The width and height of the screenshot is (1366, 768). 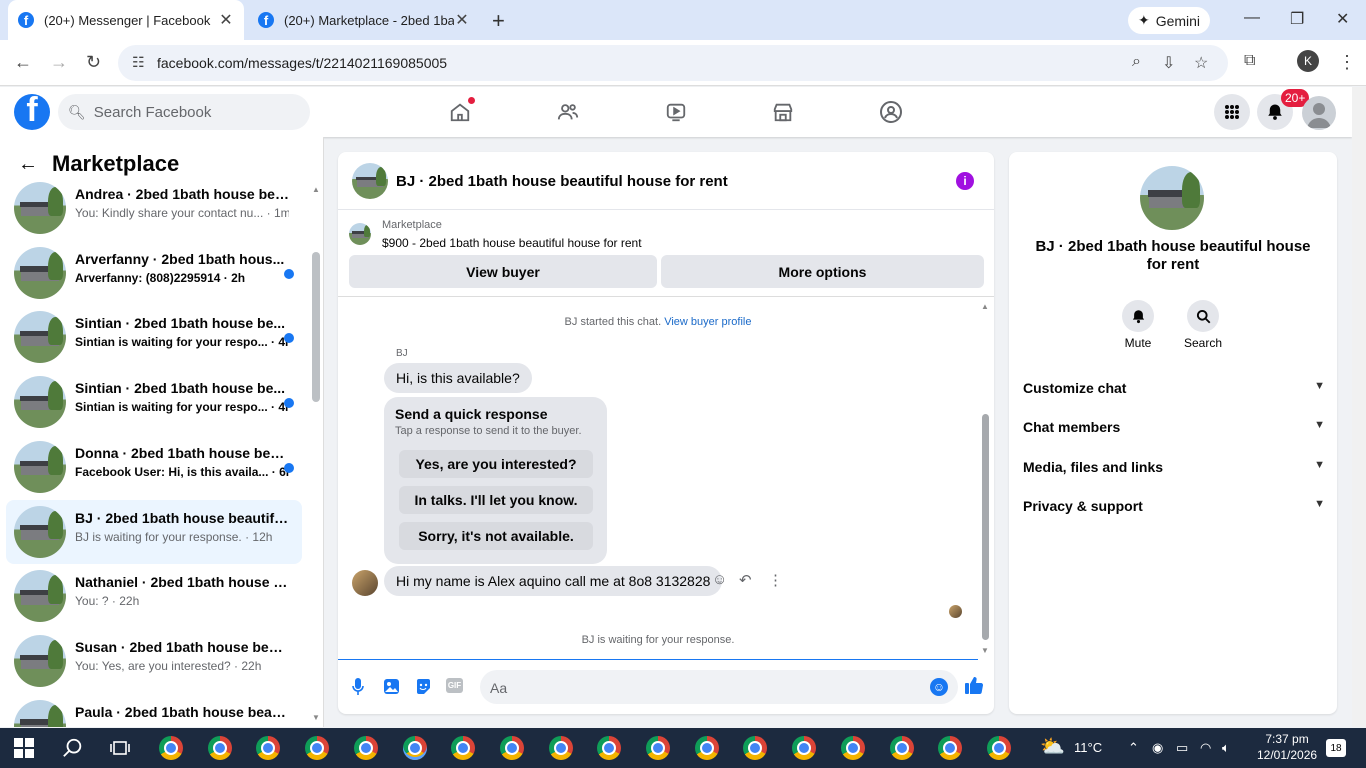 I want to click on watch-icon, so click(x=676, y=112).